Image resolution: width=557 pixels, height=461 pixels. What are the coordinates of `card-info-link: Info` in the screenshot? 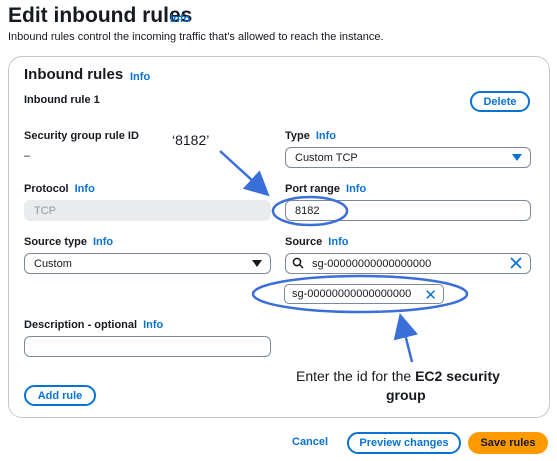 It's located at (140, 77).